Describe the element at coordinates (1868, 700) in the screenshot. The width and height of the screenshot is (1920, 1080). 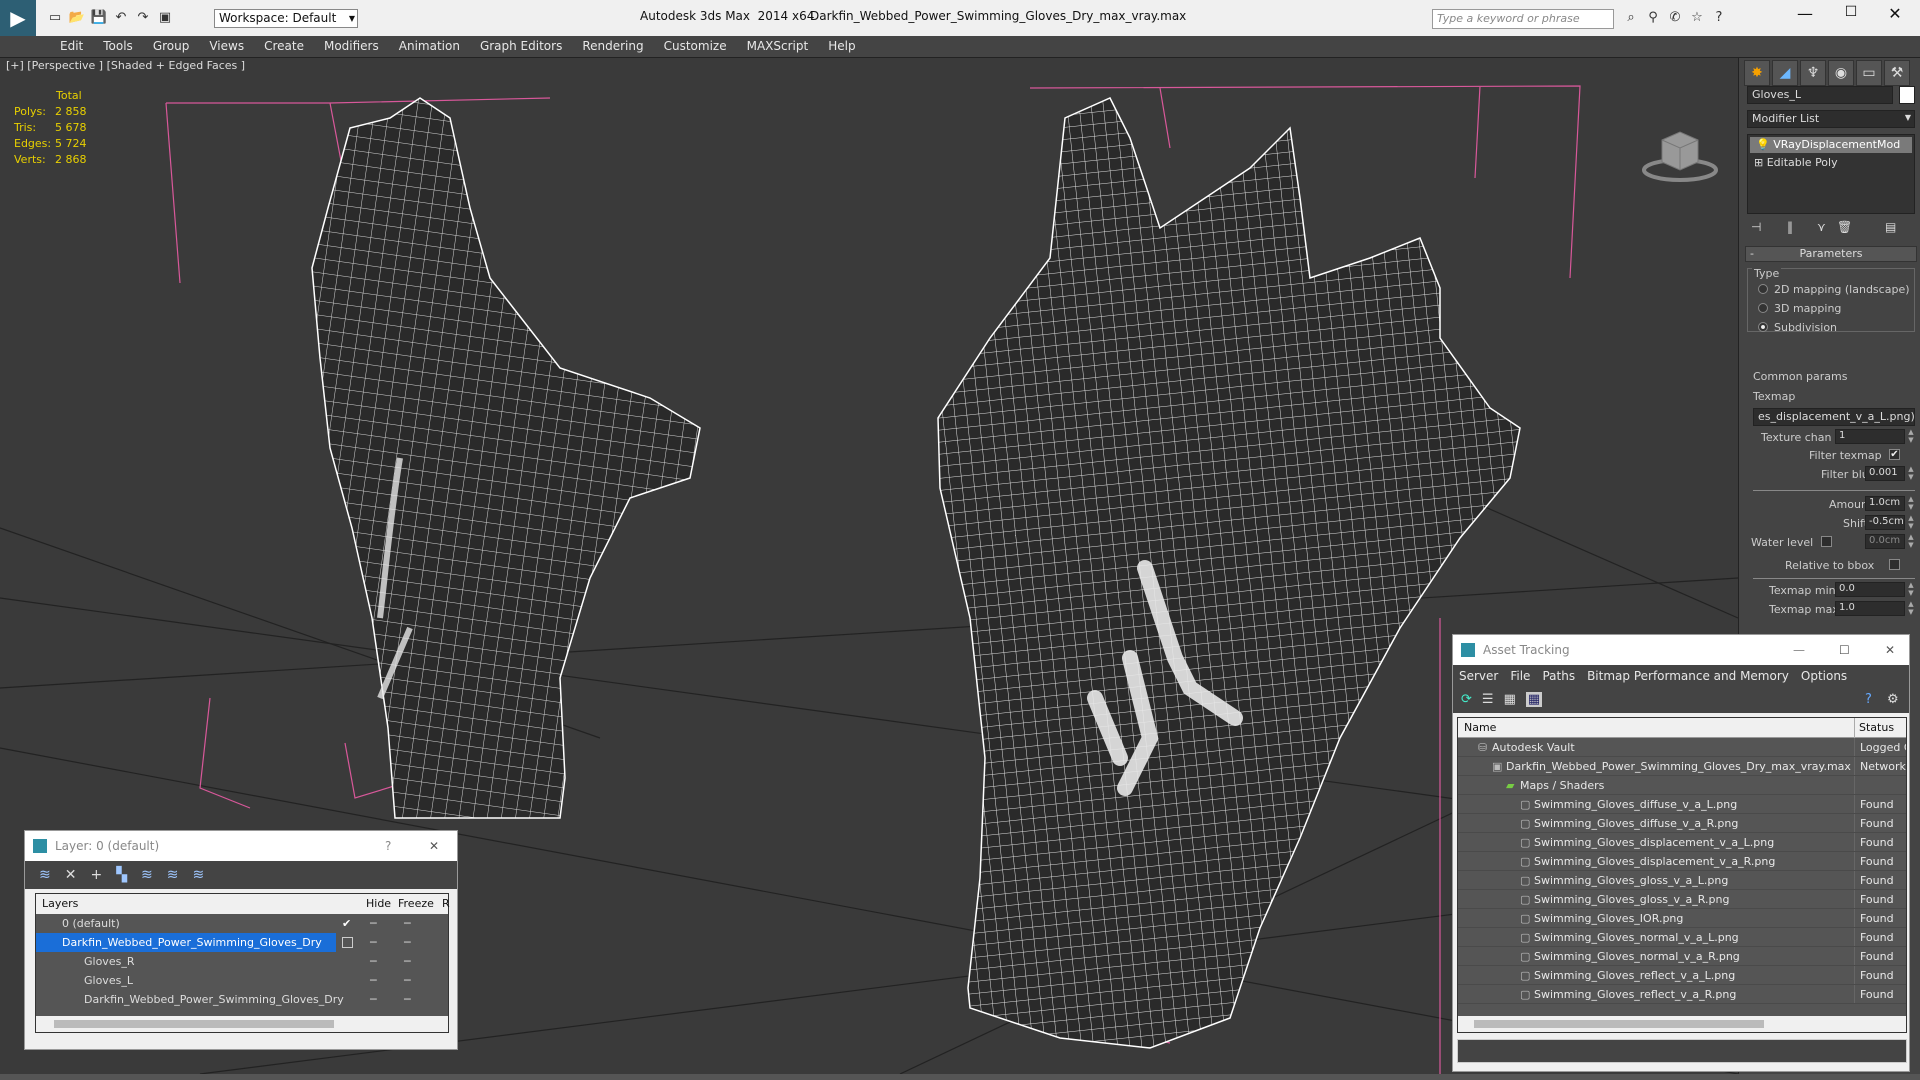
I see `asset-help-icon: ?` at that location.